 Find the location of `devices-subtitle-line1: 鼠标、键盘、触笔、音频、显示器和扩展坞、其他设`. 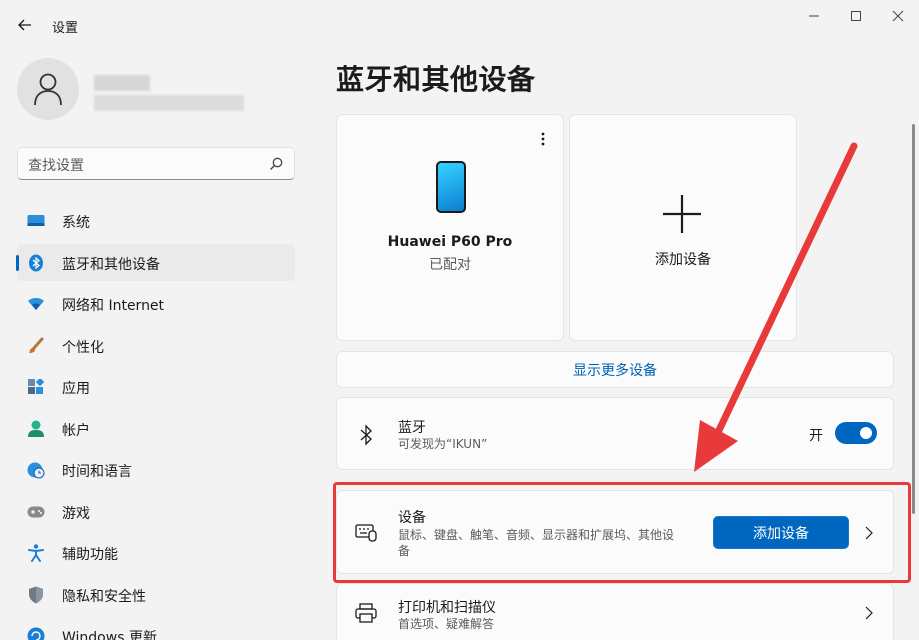

devices-subtitle-line1: 鼠标、键盘、触笔、音频、显示器和扩展坞、其他设 is located at coordinates (536, 535).